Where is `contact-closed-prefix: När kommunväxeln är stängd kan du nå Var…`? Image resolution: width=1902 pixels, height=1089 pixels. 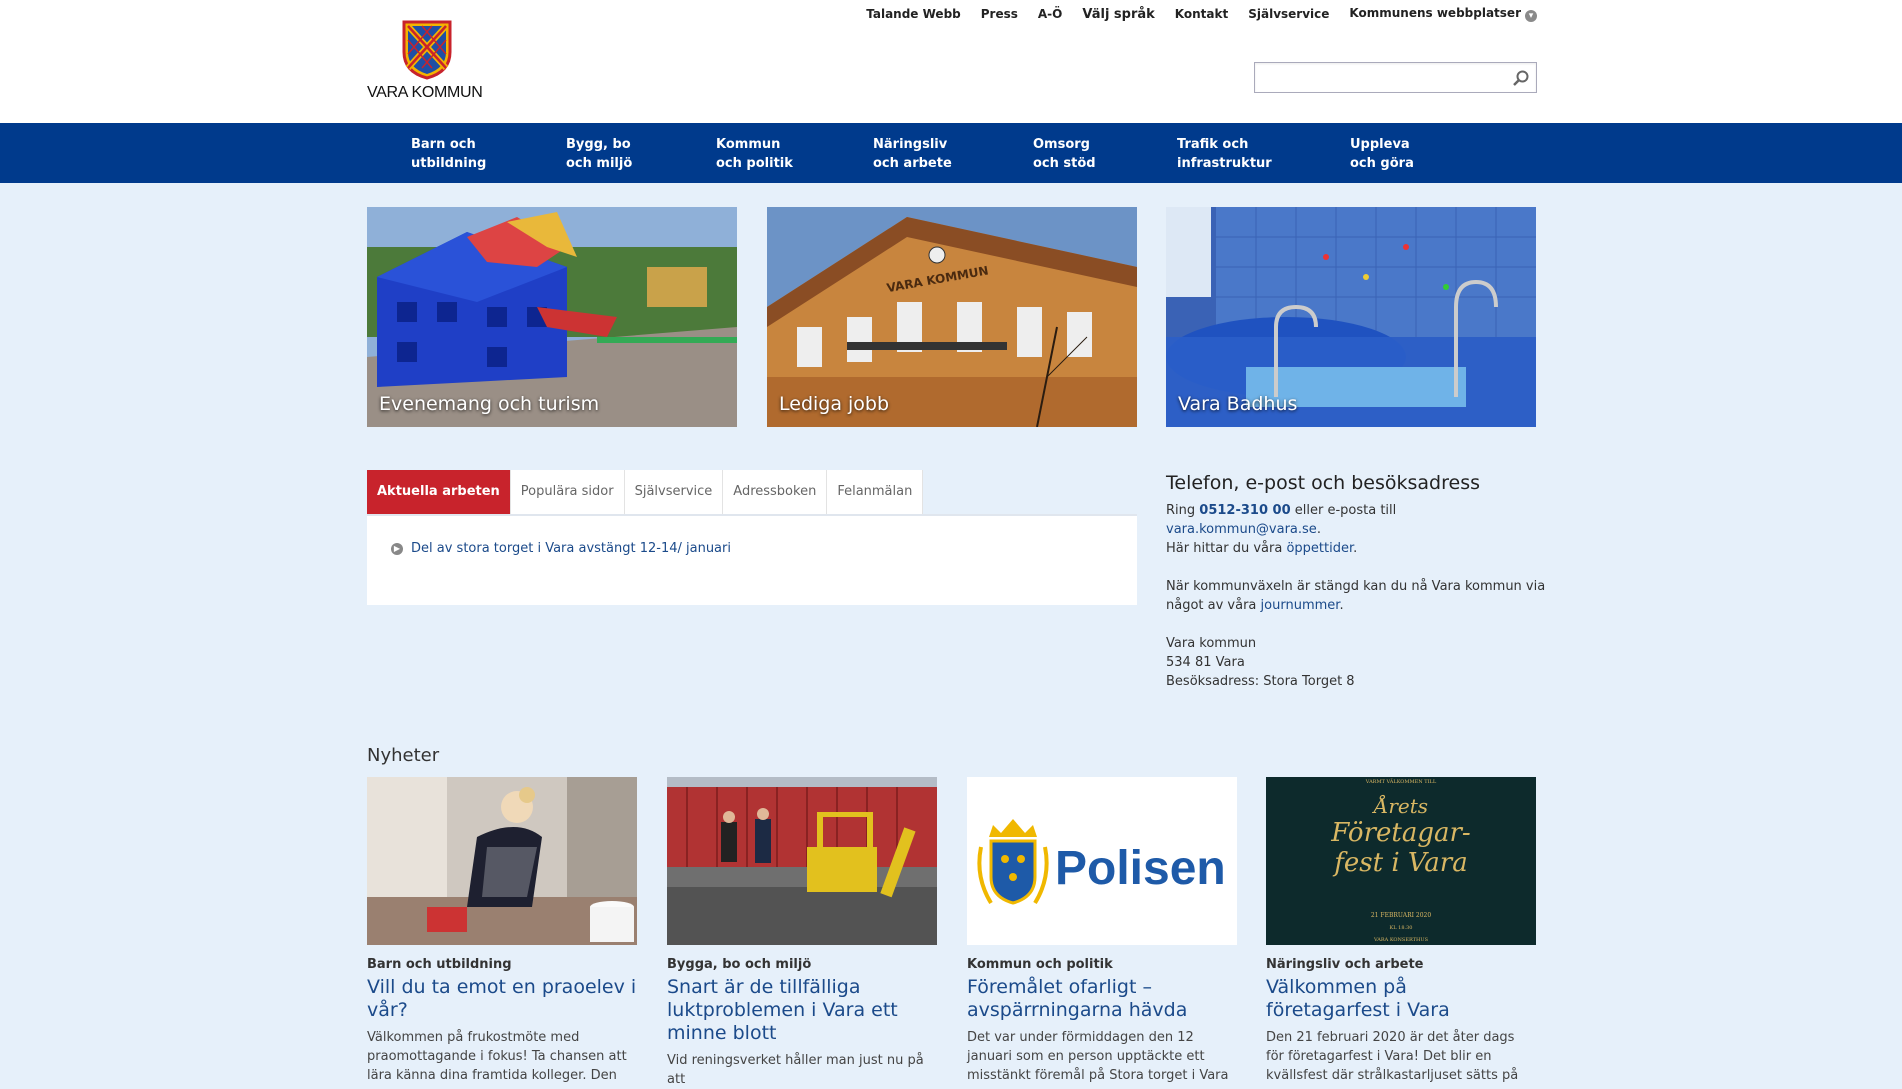
contact-closed-prefix: När kommunväxeln är stängd kan du nå Var… is located at coordinates (1356, 596).